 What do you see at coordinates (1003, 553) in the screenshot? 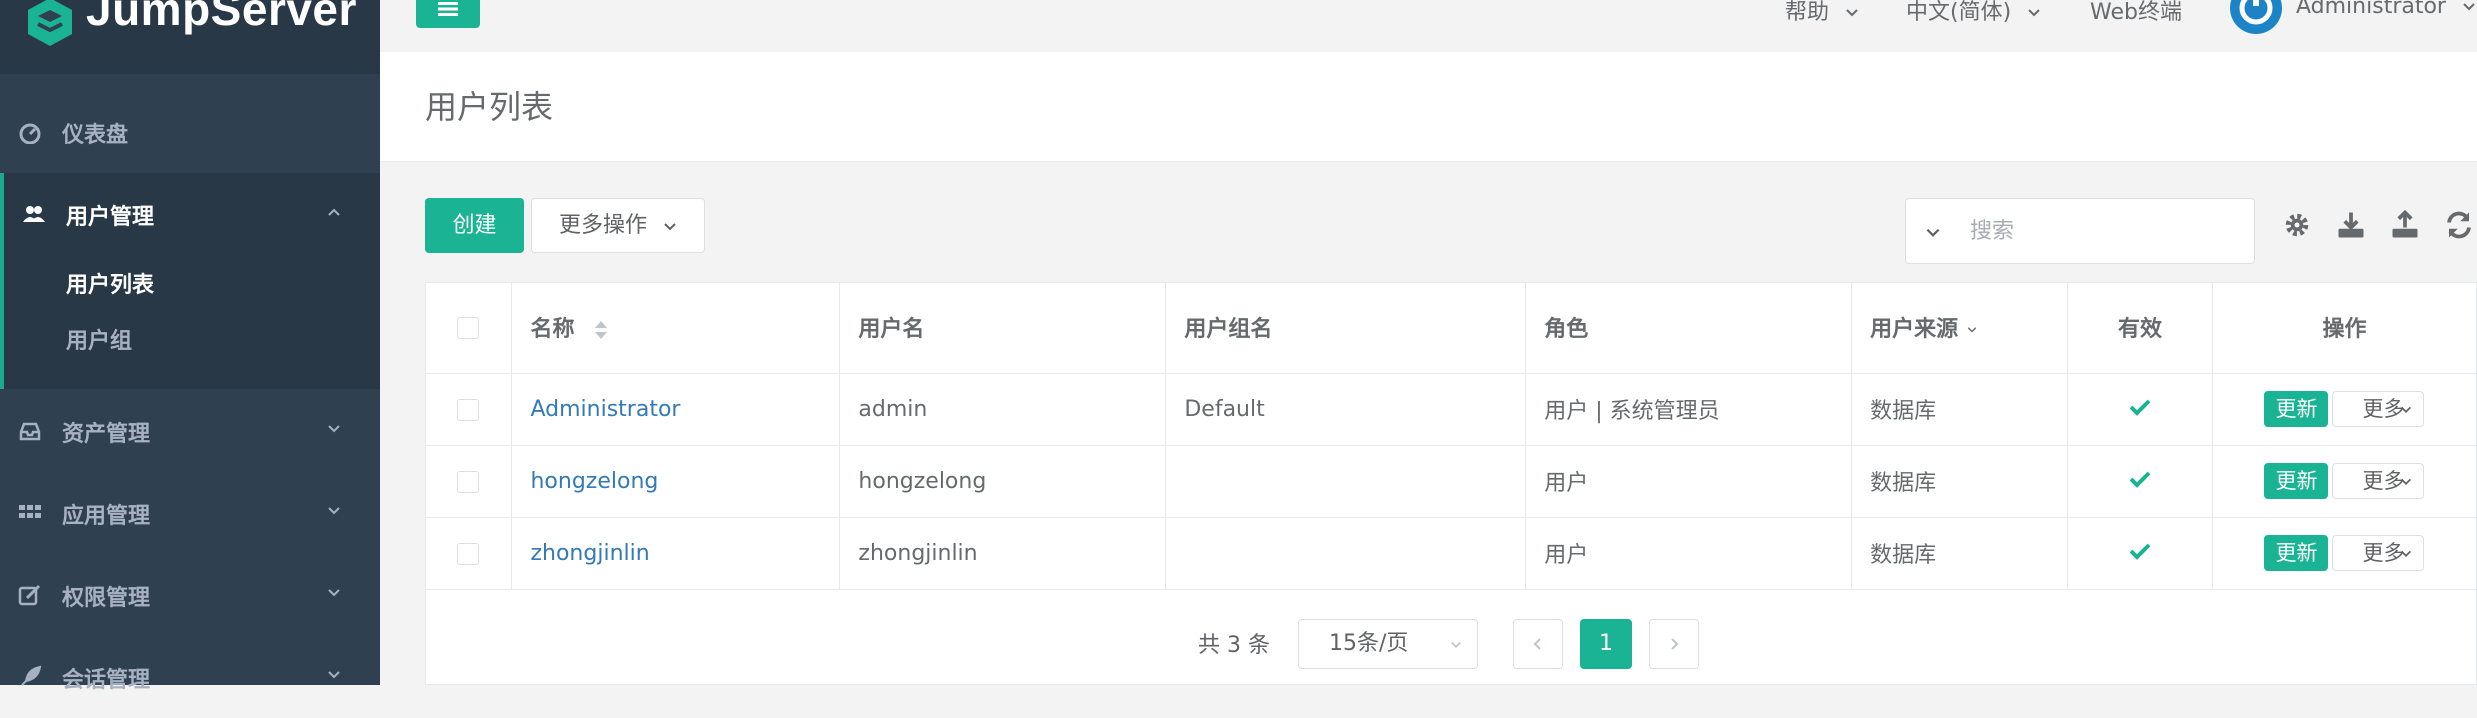
I see `username-cell: zhongjinlin` at bounding box center [1003, 553].